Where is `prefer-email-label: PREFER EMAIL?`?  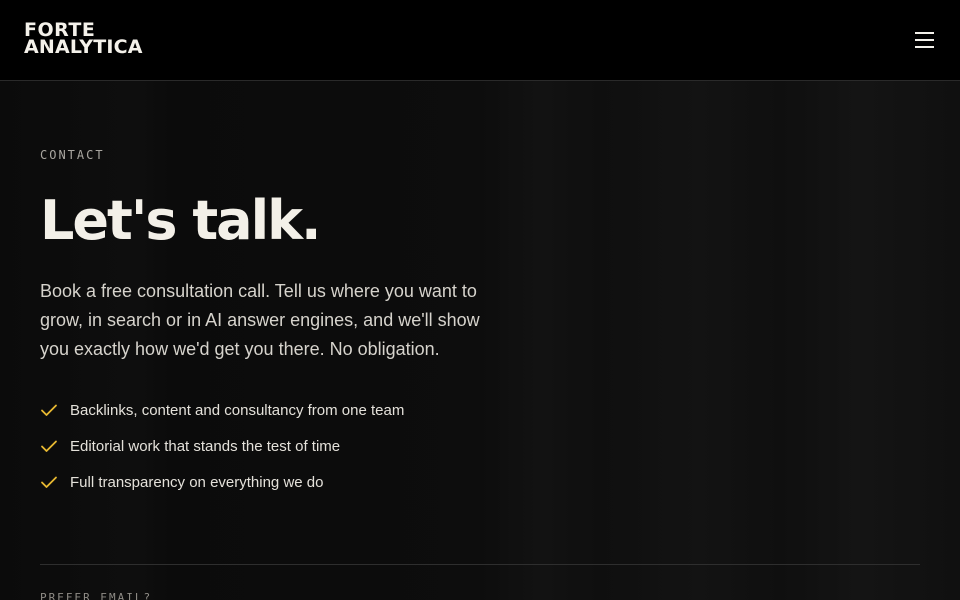
prefer-email-label: PREFER EMAIL? is located at coordinates (96, 595).